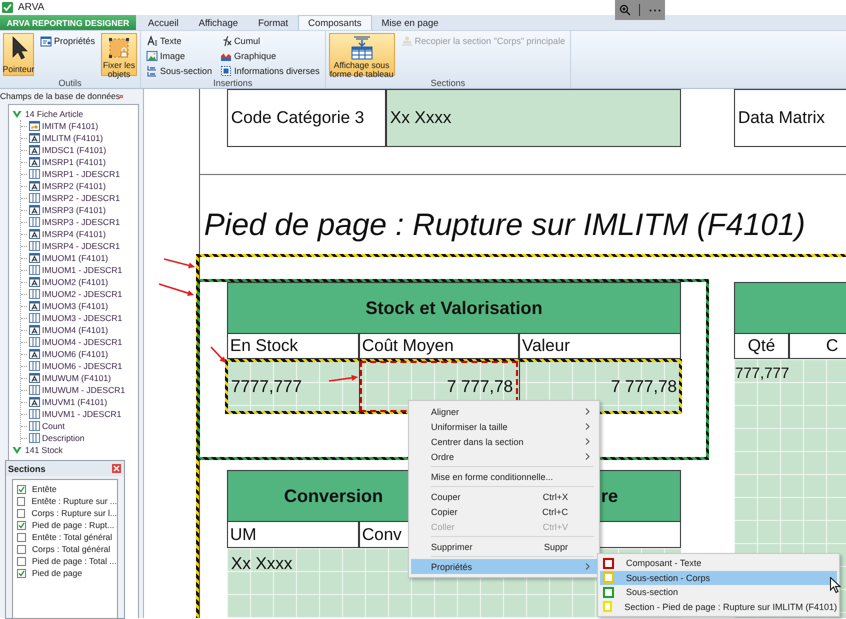 This screenshot has height=619, width=846. What do you see at coordinates (74, 234) in the screenshot?
I see `tree-item: IMSRP4 (F4101)` at bounding box center [74, 234].